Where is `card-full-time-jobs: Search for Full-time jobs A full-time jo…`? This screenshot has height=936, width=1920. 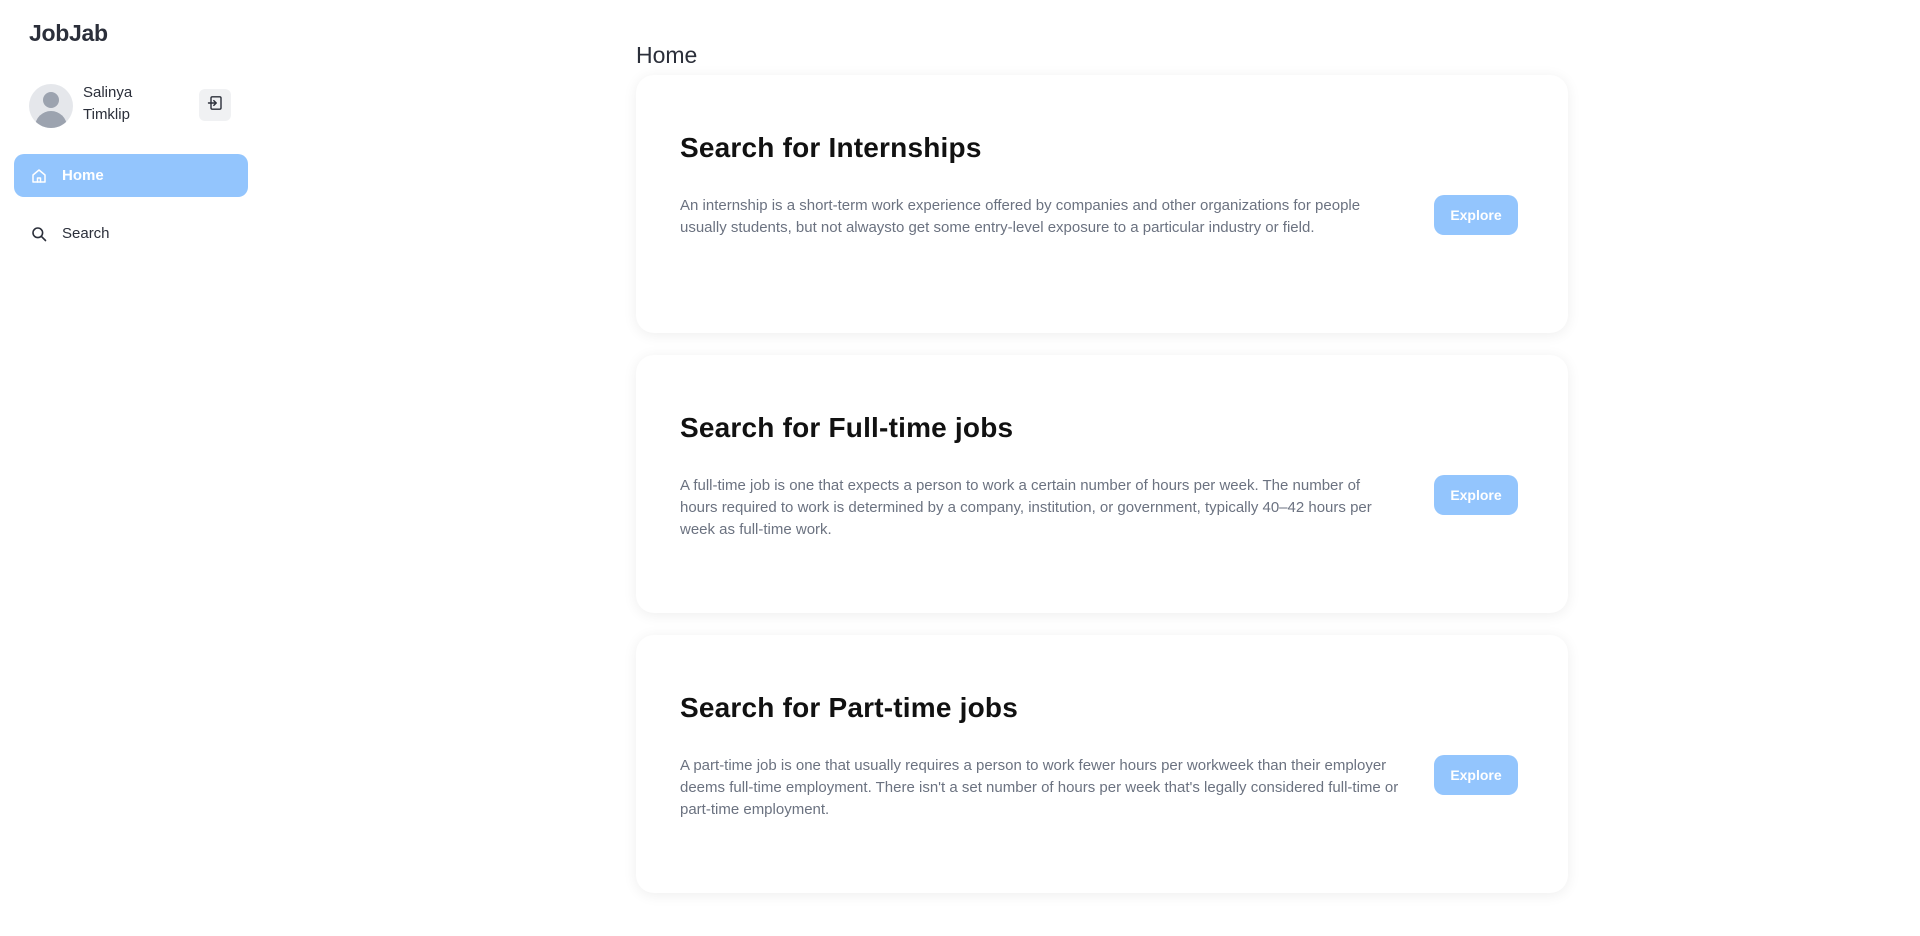
card-full-time-jobs: Search for Full-time jobs A full-time jo… is located at coordinates (1102, 484).